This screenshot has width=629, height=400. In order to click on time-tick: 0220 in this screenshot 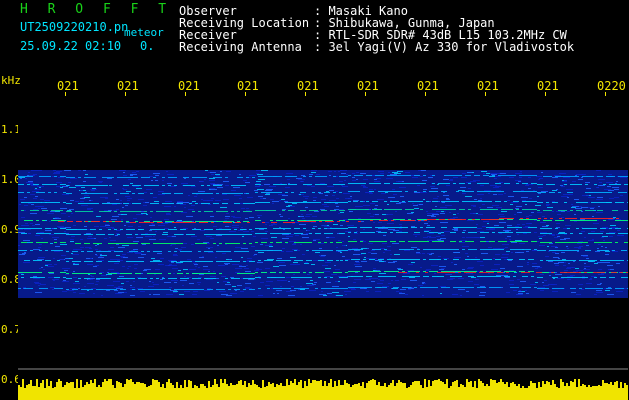, I will do `click(611, 86)`.